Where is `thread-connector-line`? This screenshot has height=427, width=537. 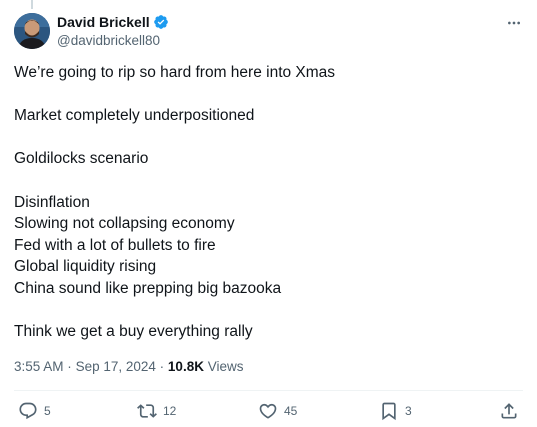 thread-connector-line is located at coordinates (32, 4).